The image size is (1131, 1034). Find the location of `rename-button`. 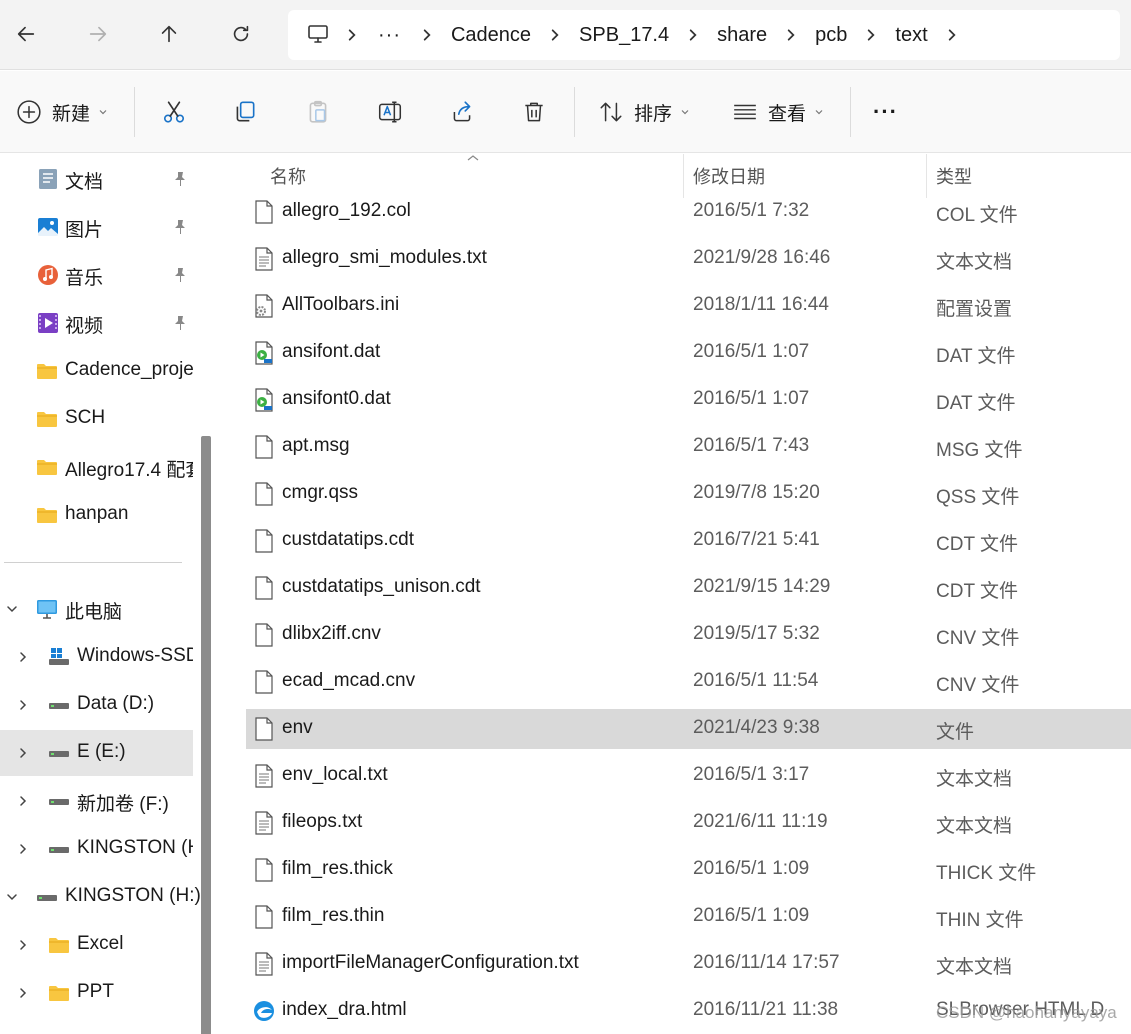

rename-button is located at coordinates (390, 112).